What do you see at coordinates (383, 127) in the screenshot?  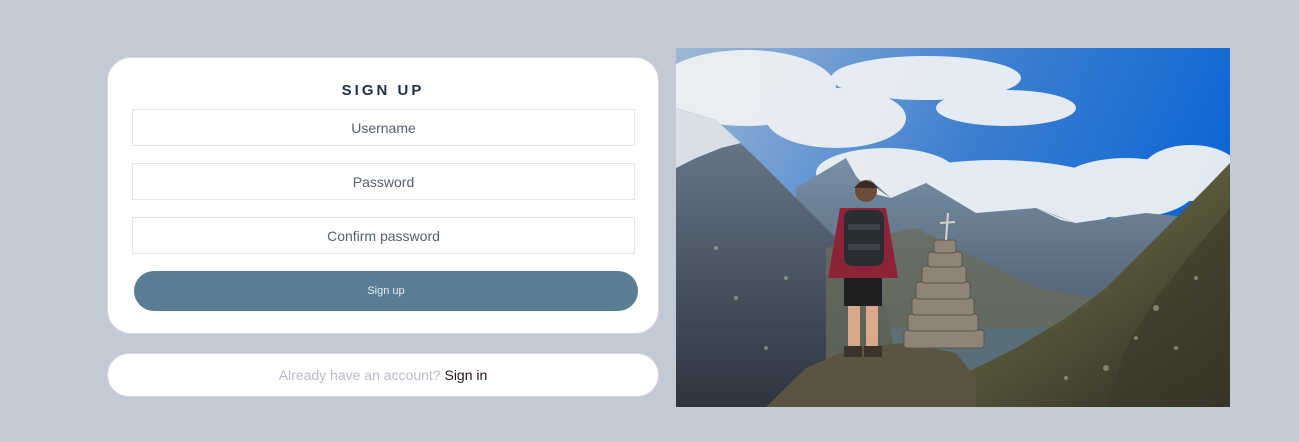 I see `username-input` at bounding box center [383, 127].